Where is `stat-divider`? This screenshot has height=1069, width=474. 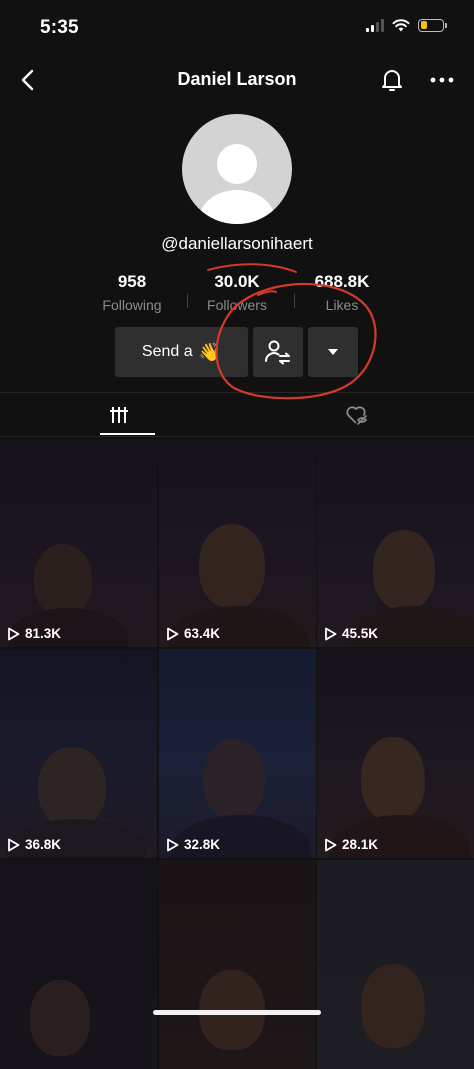
stat-divider is located at coordinates (187, 301).